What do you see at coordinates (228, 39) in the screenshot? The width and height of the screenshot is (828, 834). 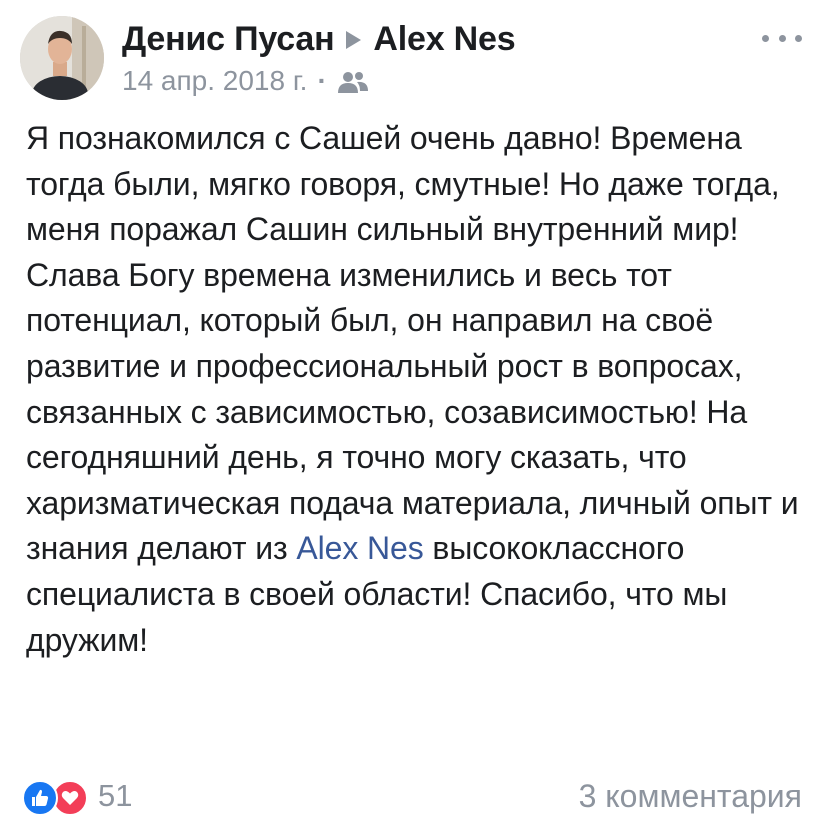 I see `author-name: Денис Пусан` at bounding box center [228, 39].